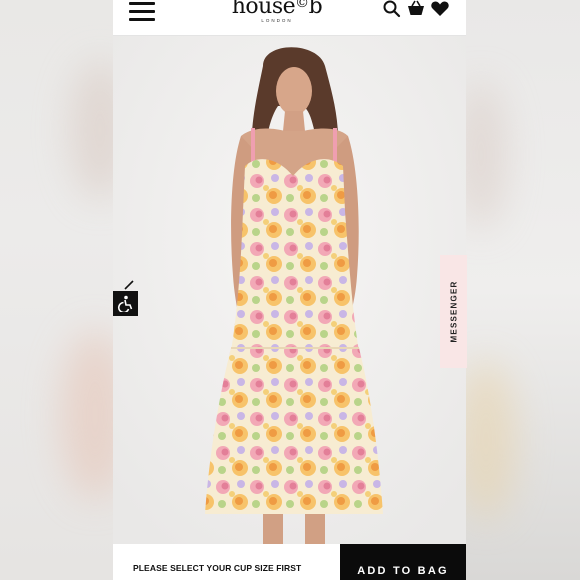  I want to click on wheelchair-icon, so click(125, 303).